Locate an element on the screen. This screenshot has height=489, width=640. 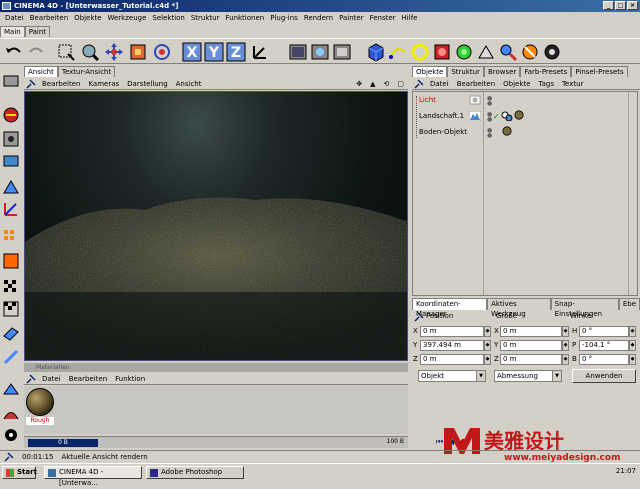
visibility-dots-boden: ● ● is located at coordinates (489, 133).